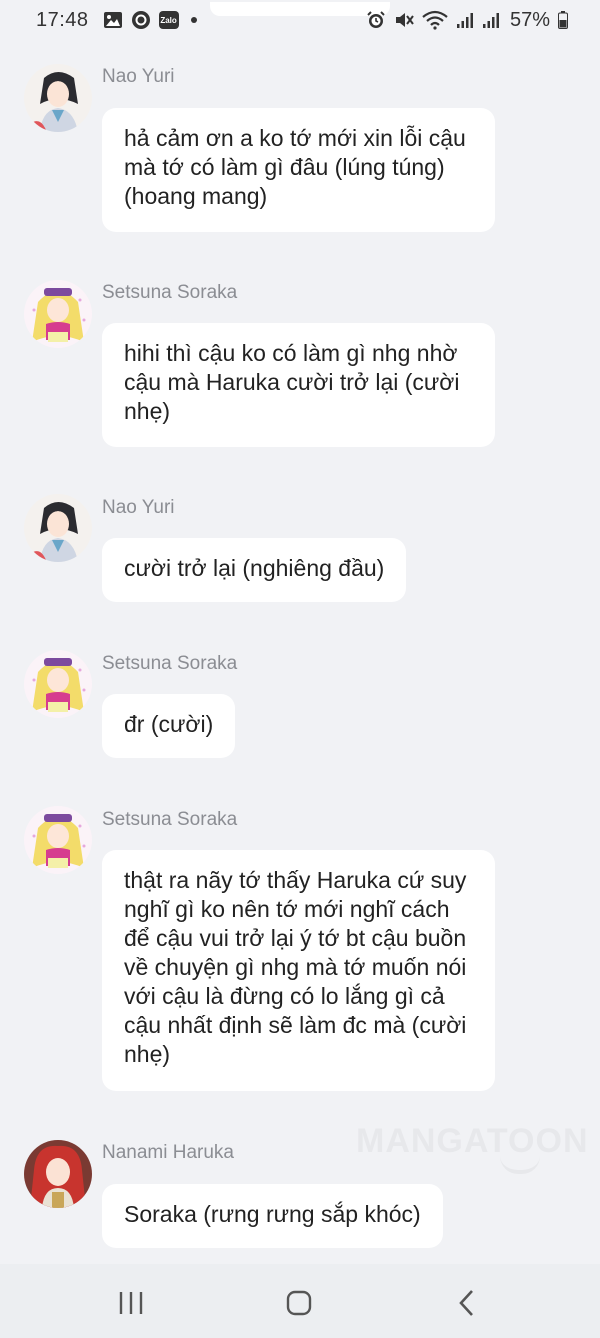 This screenshot has height=1338, width=600. I want to click on navigation-bar, so click(300, 1301).